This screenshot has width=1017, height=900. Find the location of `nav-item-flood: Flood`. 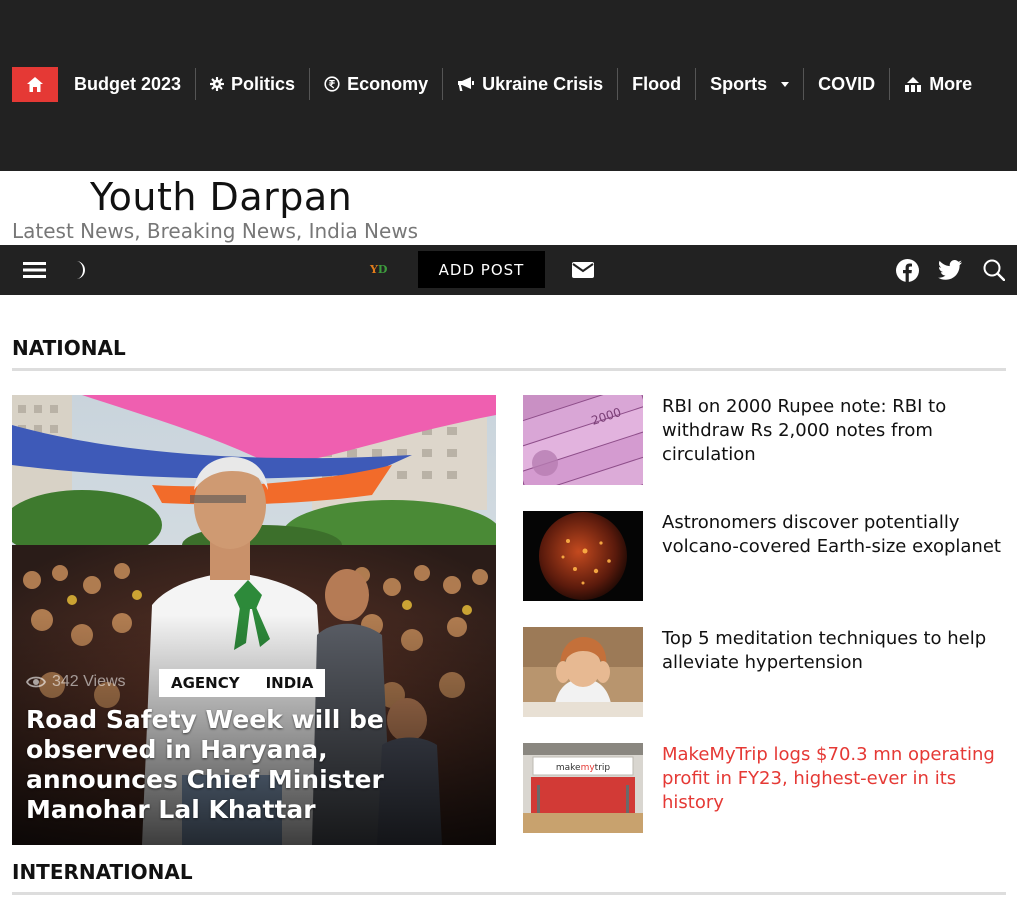

nav-item-flood: Flood is located at coordinates (656, 84).